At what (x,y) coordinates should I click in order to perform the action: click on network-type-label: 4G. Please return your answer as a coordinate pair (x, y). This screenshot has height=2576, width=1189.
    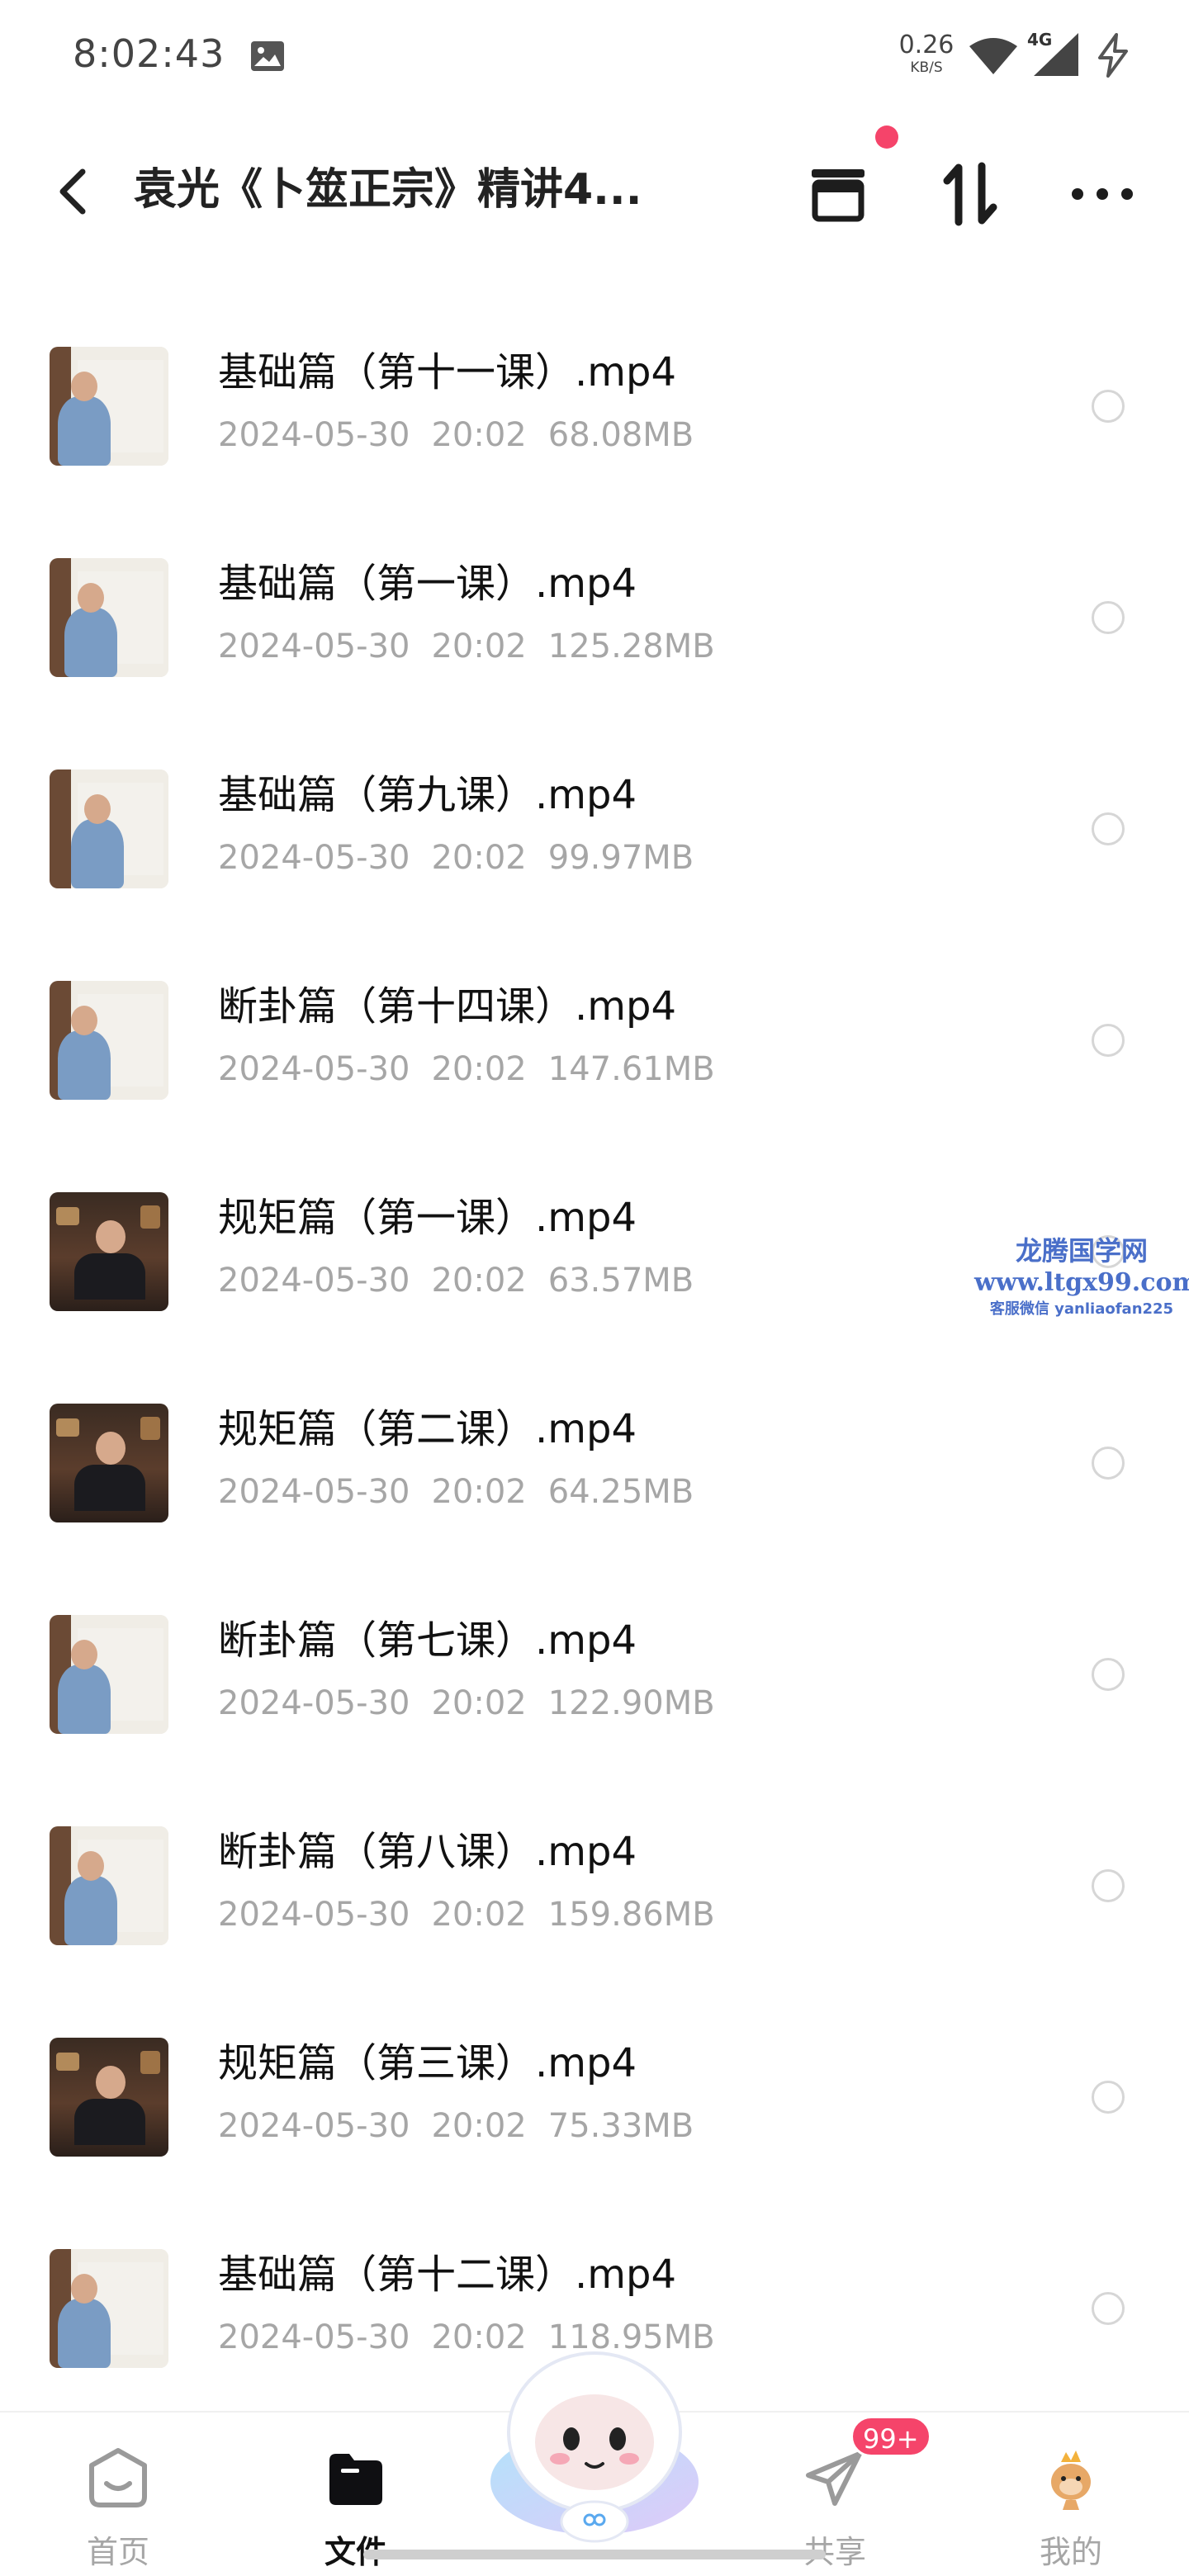
    Looking at the image, I should click on (1040, 40).